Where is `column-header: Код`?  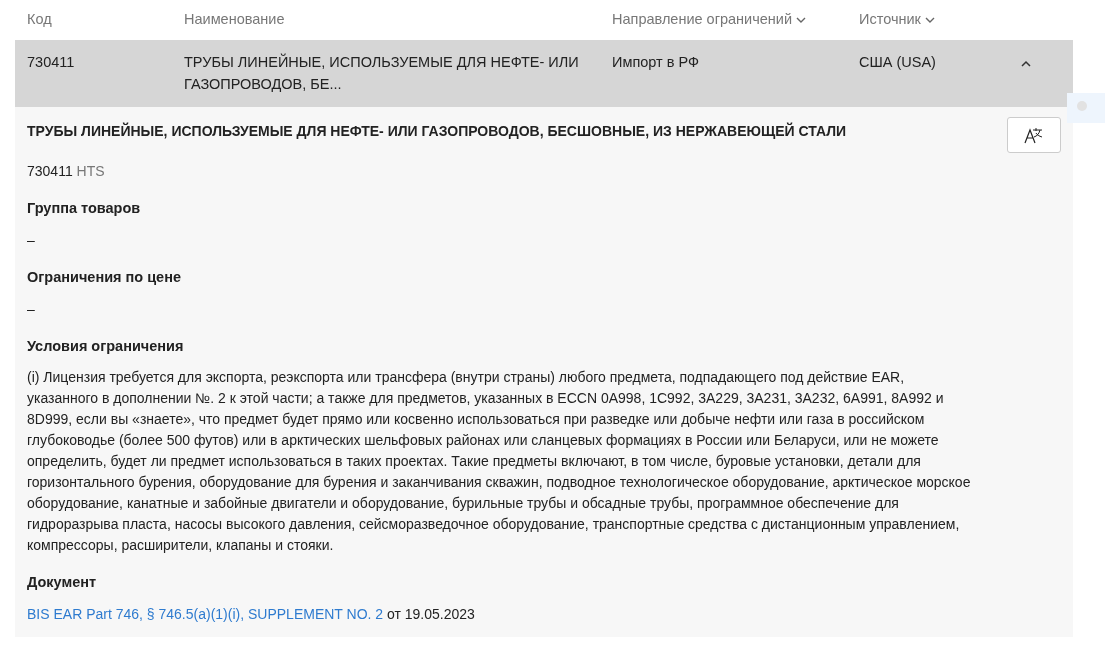
column-header: Код is located at coordinates (39, 19).